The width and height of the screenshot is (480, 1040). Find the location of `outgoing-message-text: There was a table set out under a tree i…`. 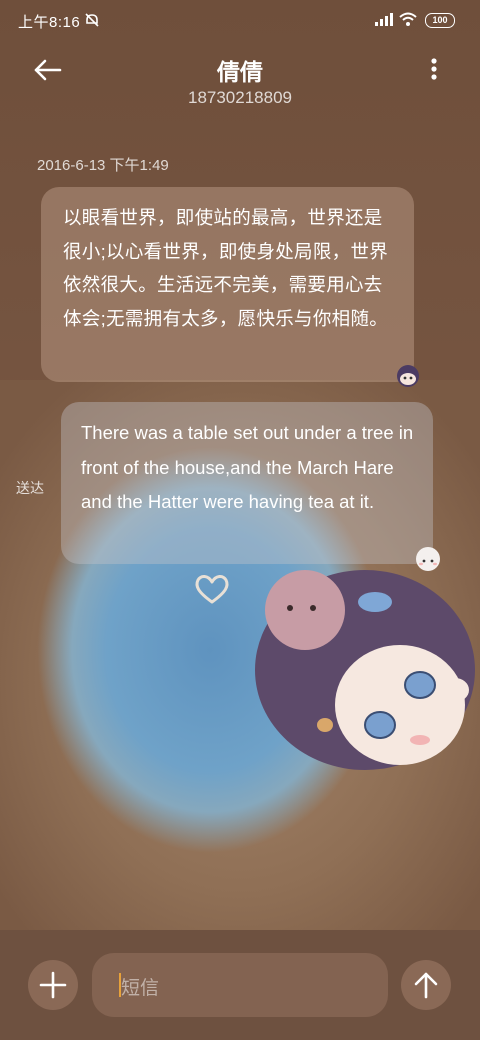

outgoing-message-text: There was a table set out under a tree i… is located at coordinates (247, 467).